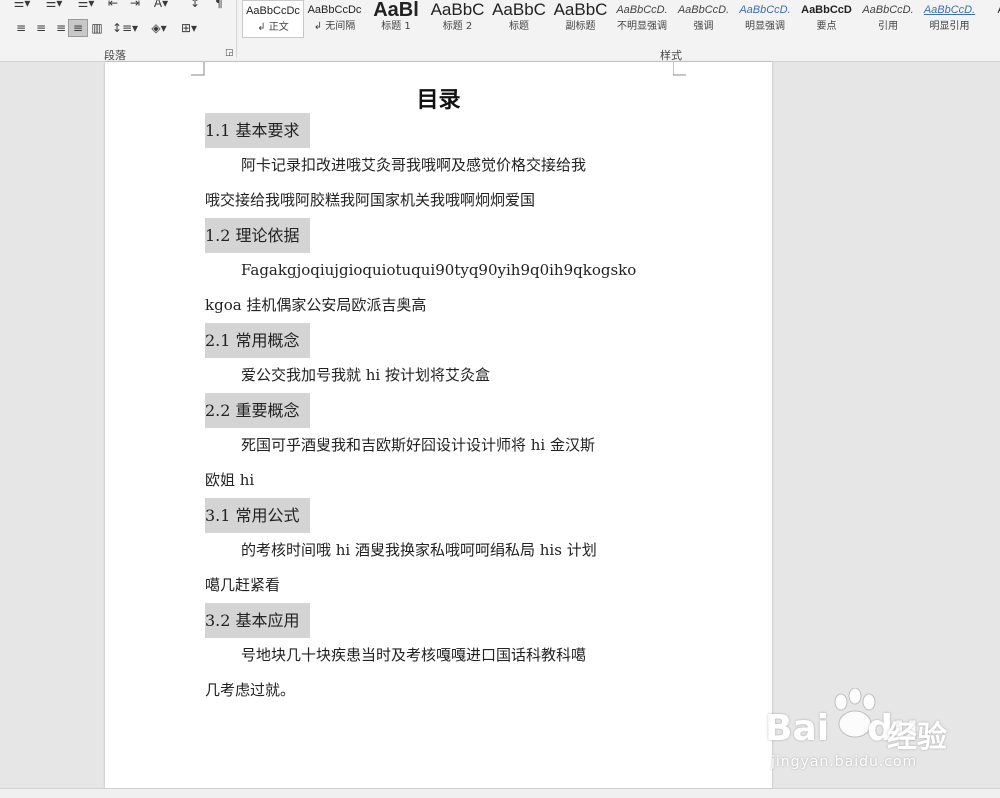 The image size is (1000, 798). I want to click on paragraph-text: kgoa 挂机偶家公安局欧派吉奥高, so click(316, 305).